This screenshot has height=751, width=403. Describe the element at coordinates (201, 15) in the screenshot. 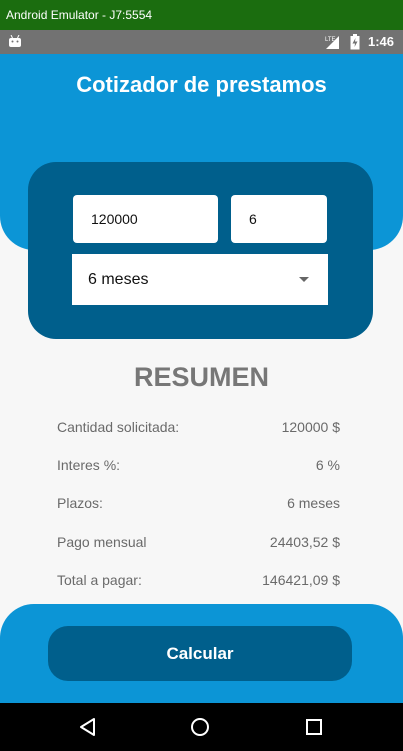

I see `emulator-title-bar: Android Emulator - J7:5554` at that location.